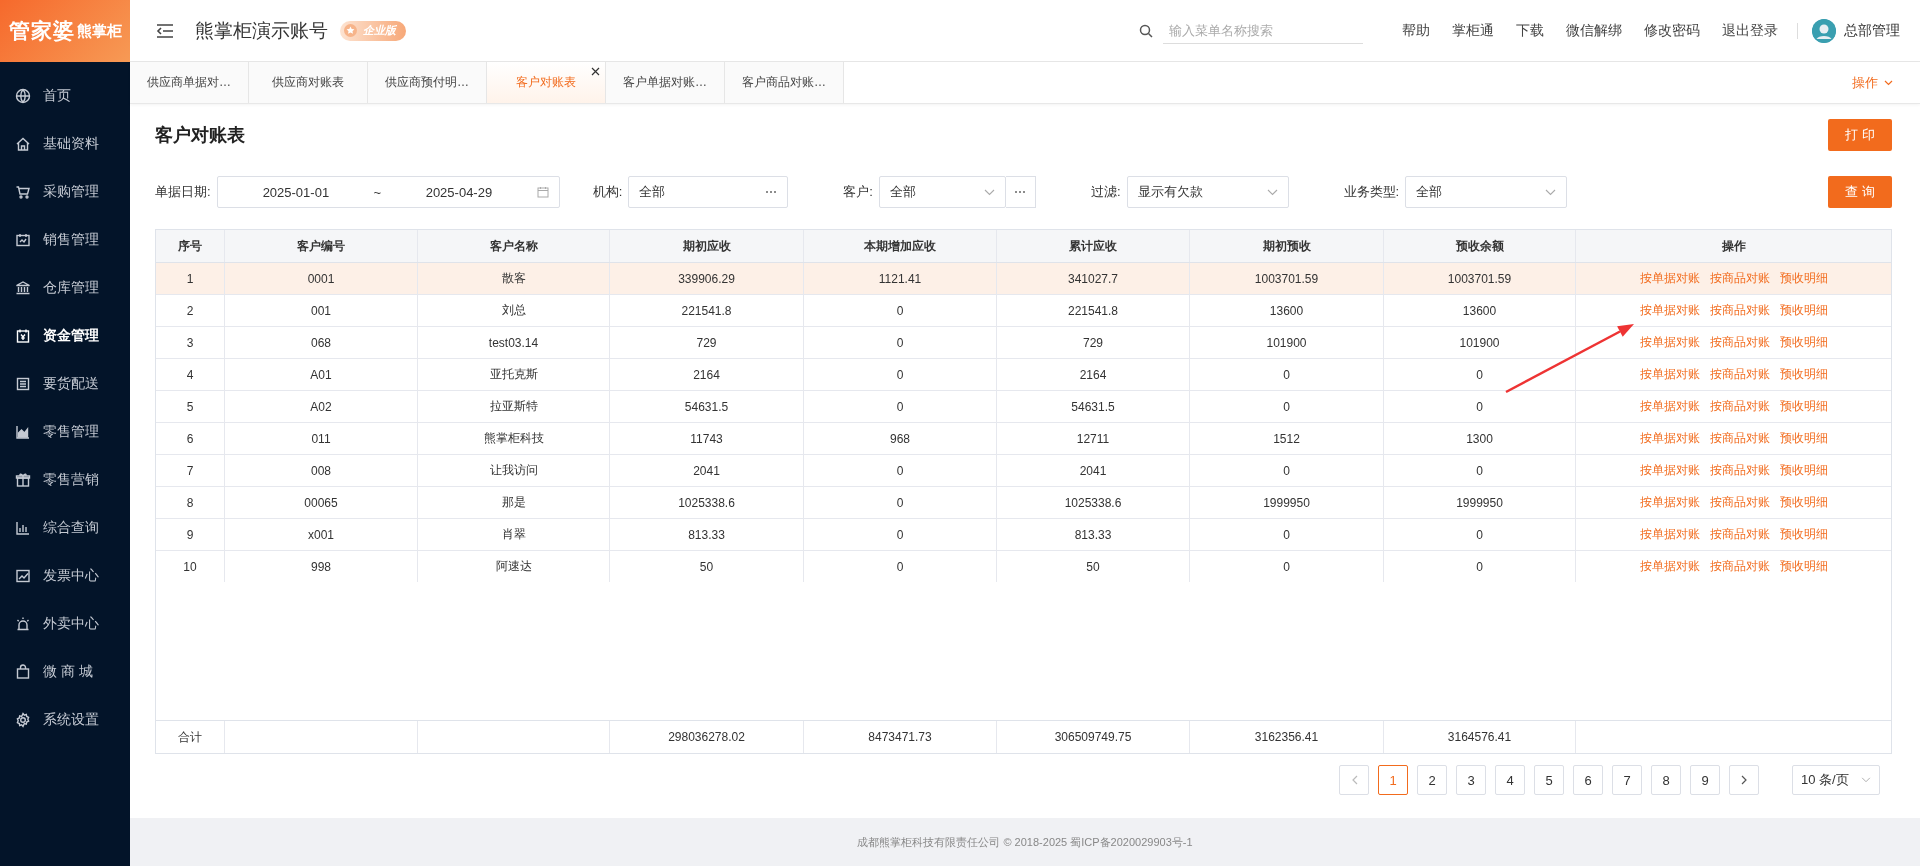 Image resolution: width=1920 pixels, height=866 pixels. Describe the element at coordinates (1093, 566) in the screenshot. I see `table-cell: 50` at that location.